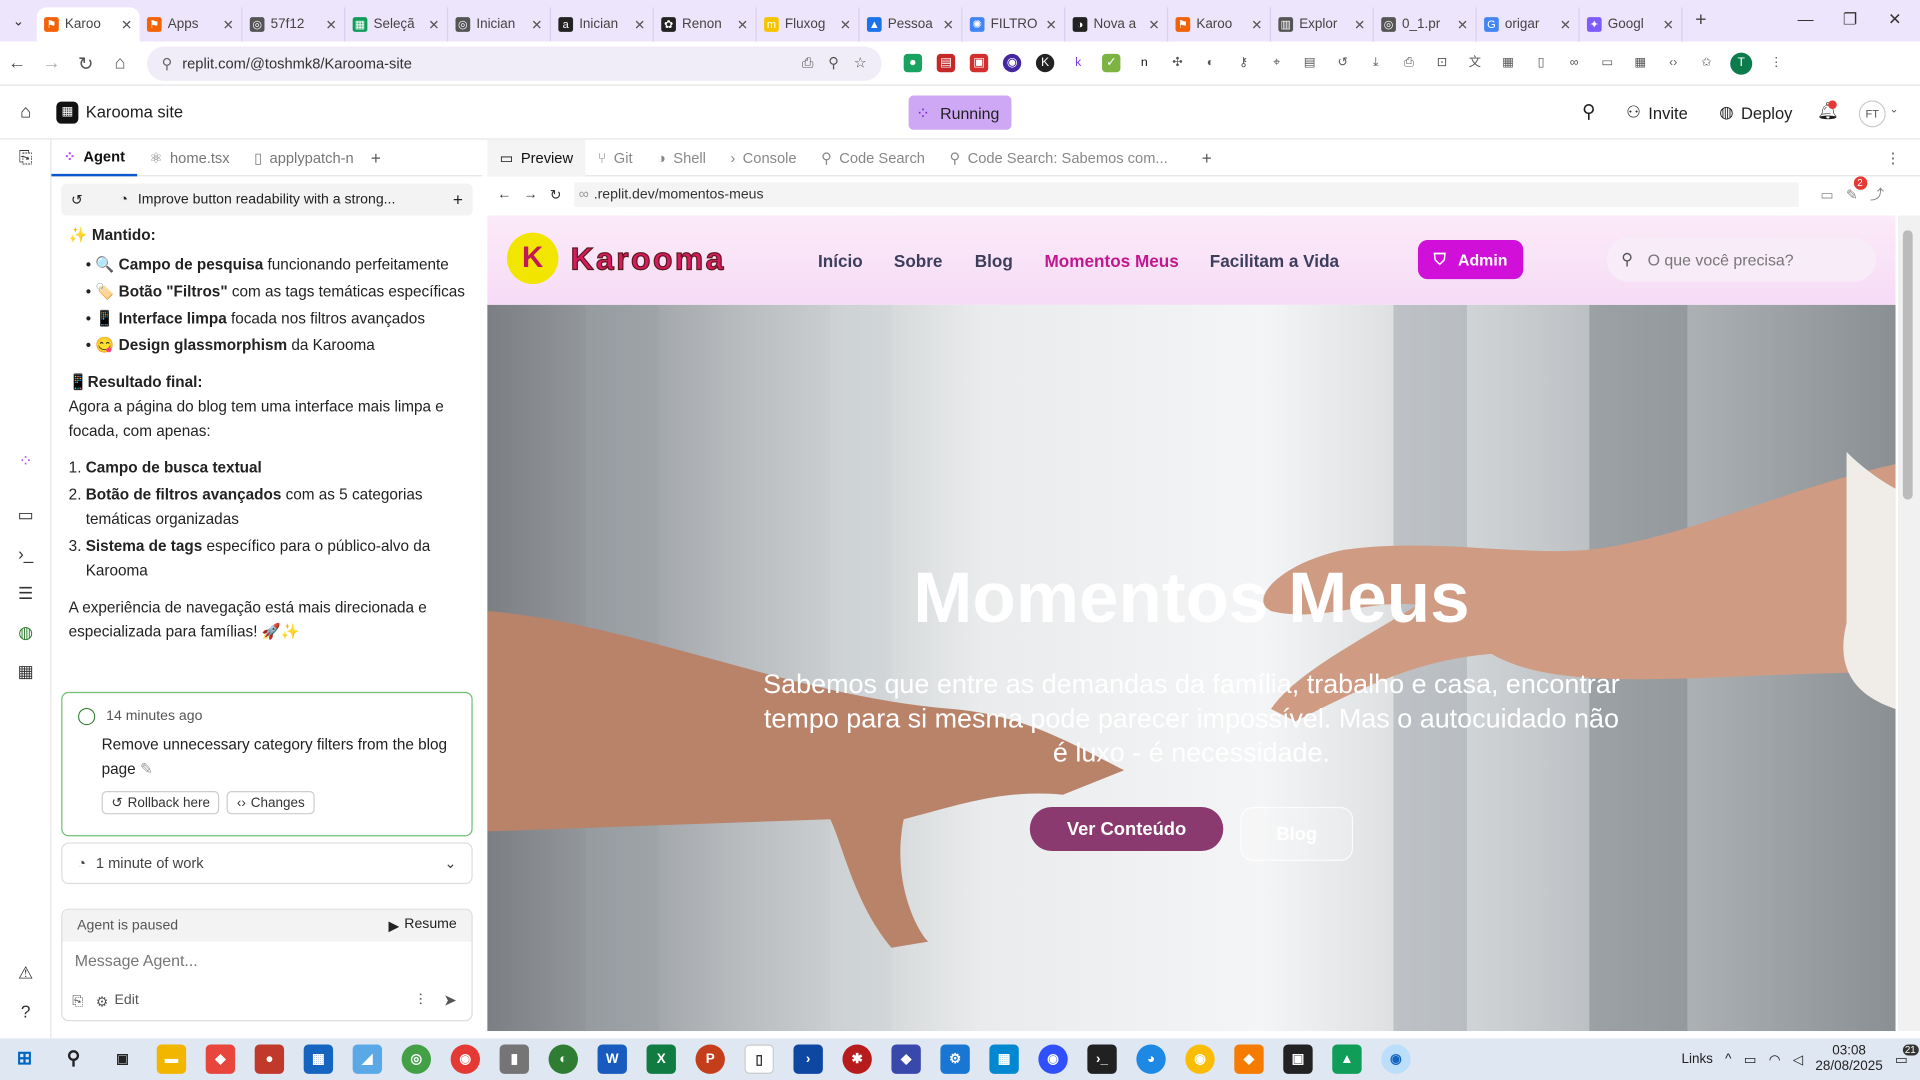  Describe the element at coordinates (860, 63) in the screenshot. I see `bookmark-star-icon: ☆` at that location.